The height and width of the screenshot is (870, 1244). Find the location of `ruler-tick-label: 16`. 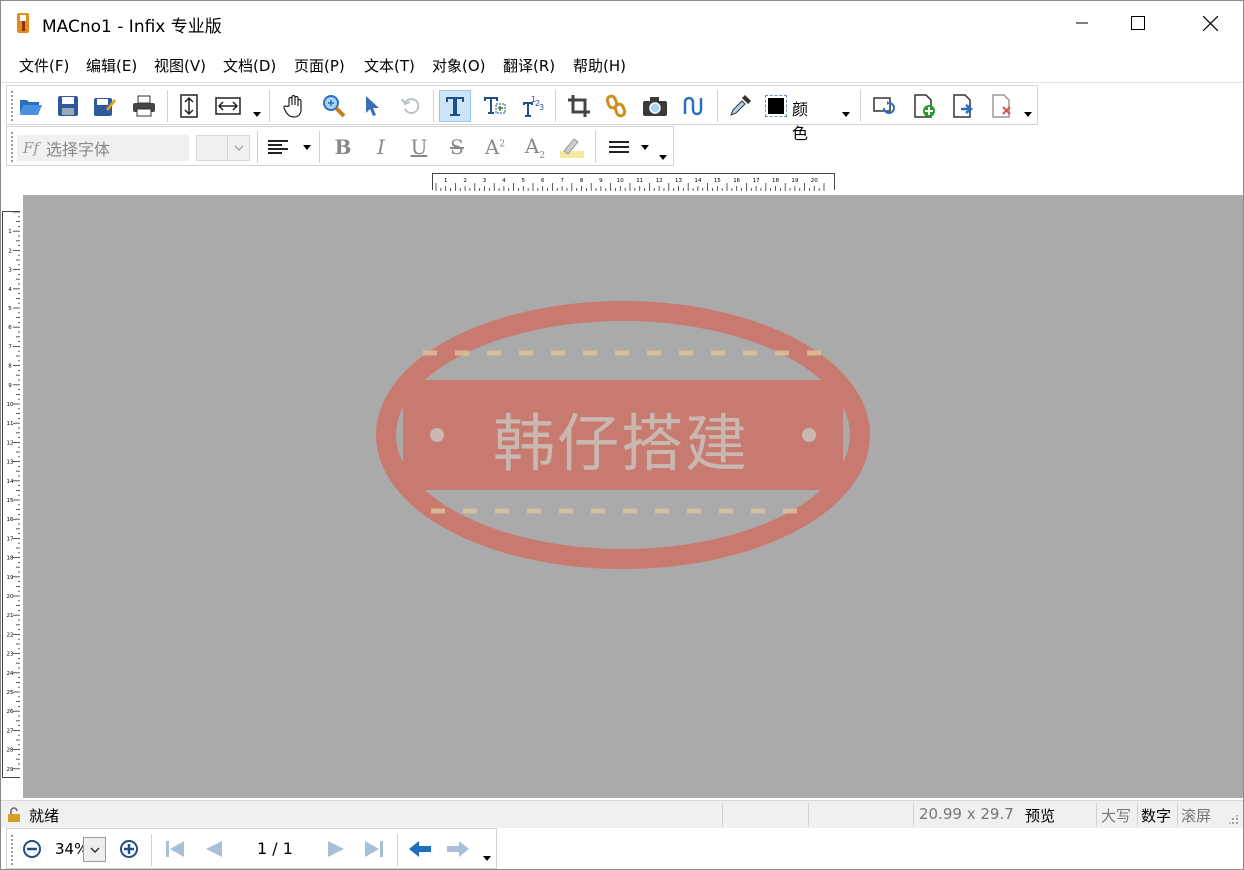

ruler-tick-label: 16 is located at coordinates (10, 520).